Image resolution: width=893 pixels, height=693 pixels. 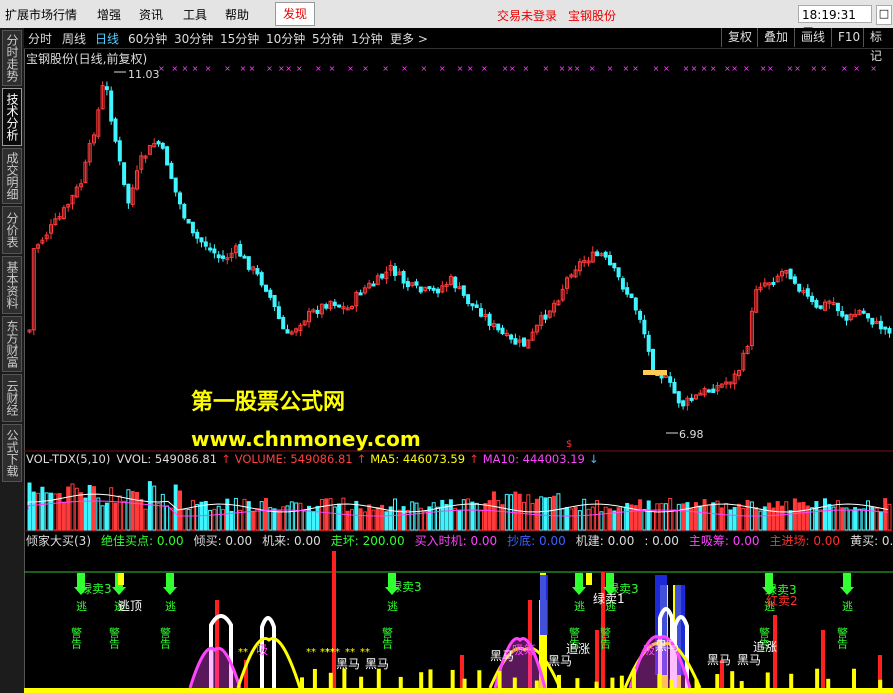 I want to click on indicator-value: VVOL: 549086.81, so click(x=167, y=459).